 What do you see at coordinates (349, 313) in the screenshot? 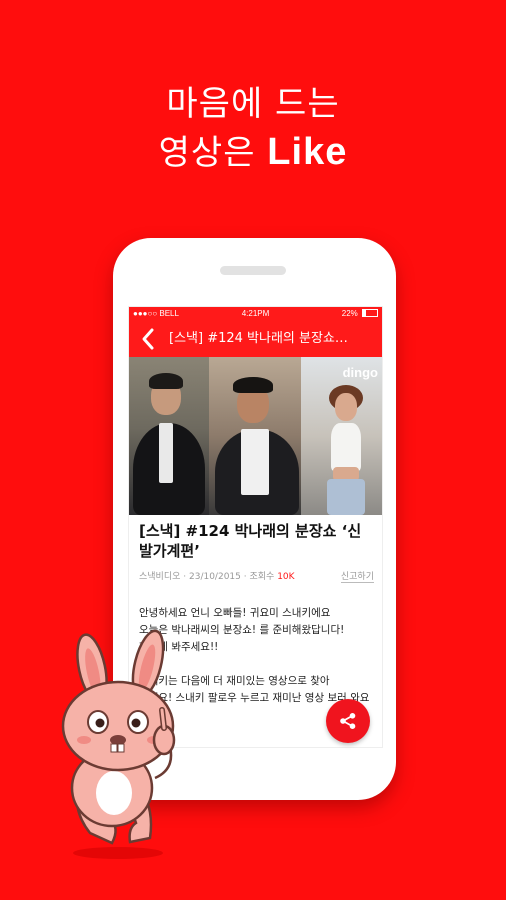
I see `battery-percent: 22%` at bounding box center [349, 313].